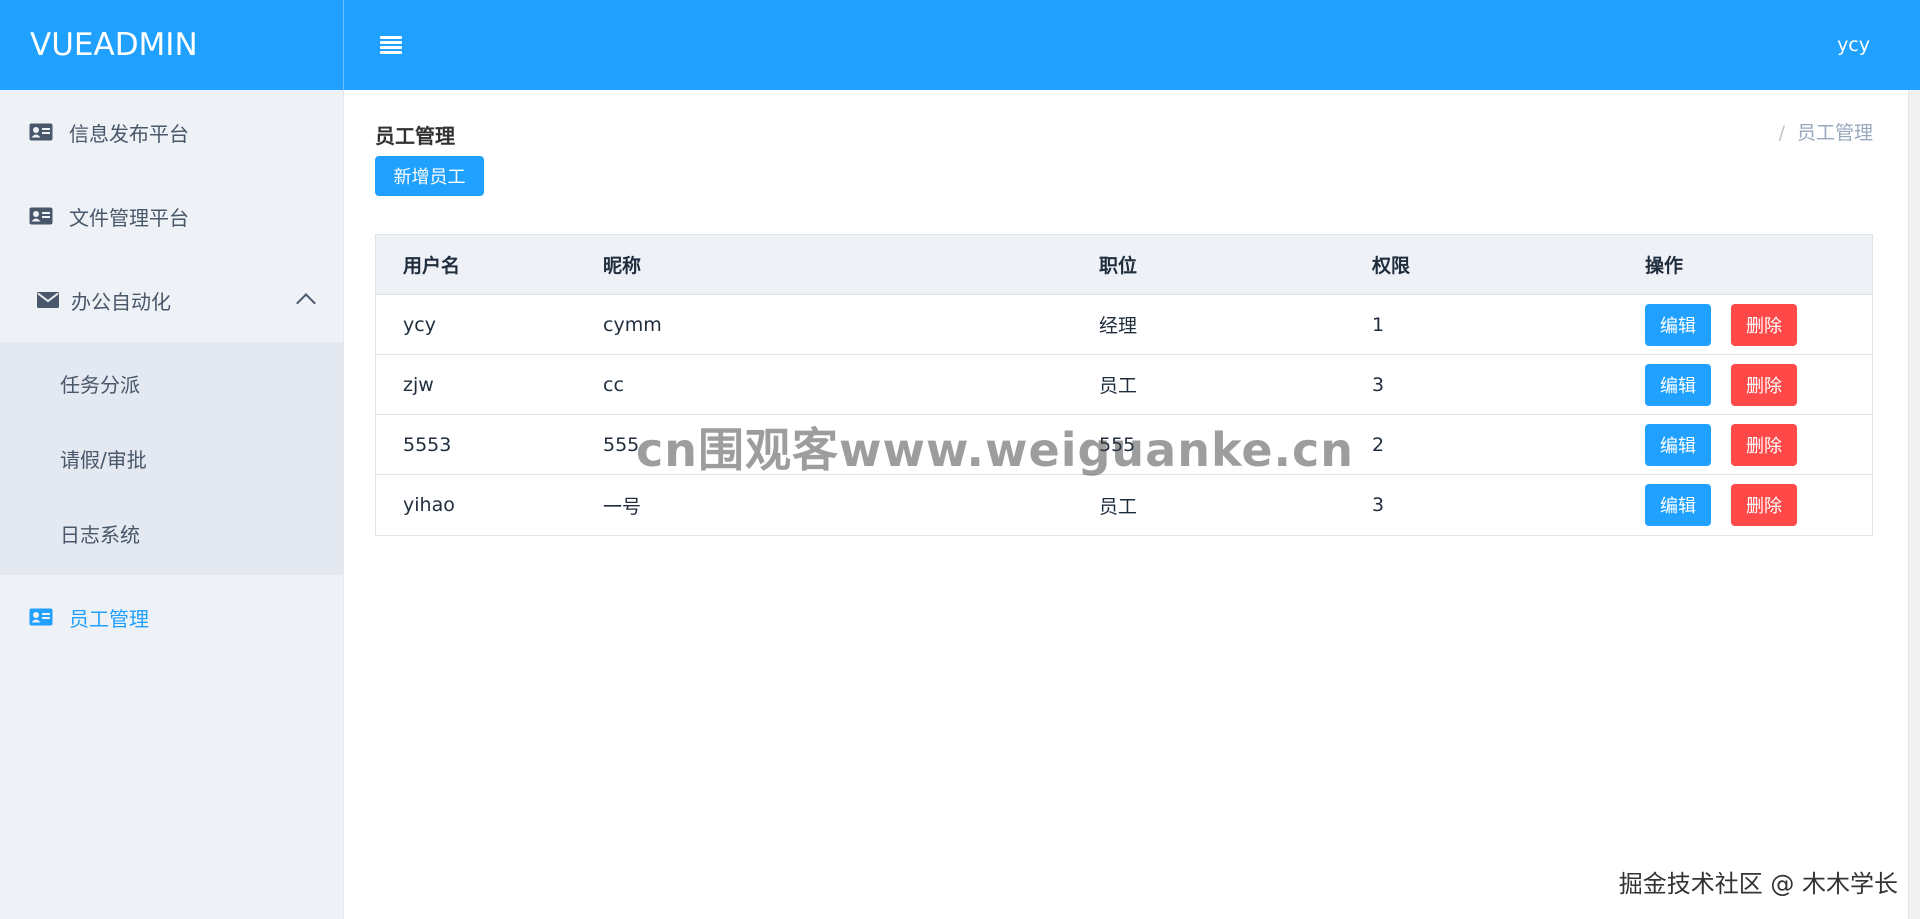 The width and height of the screenshot is (1920, 919). What do you see at coordinates (613, 384) in the screenshot?
I see `cell-nickname: cc` at bounding box center [613, 384].